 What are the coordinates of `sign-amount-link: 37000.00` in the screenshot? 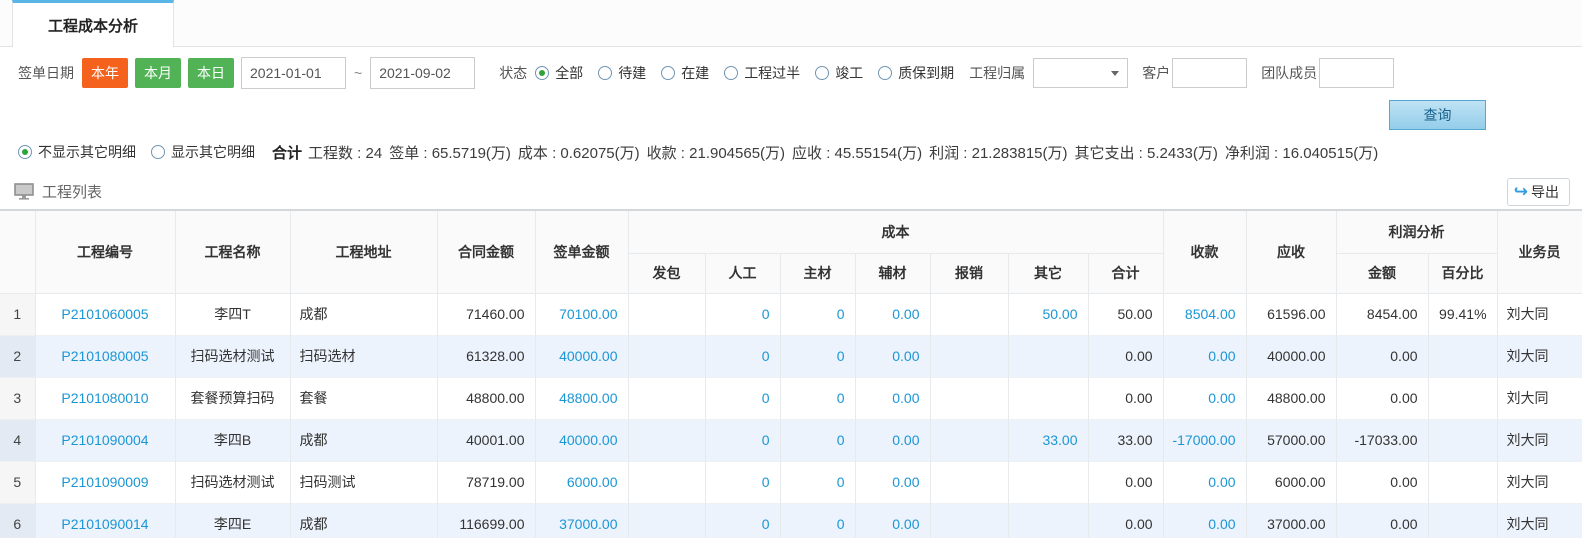 It's located at (582, 520).